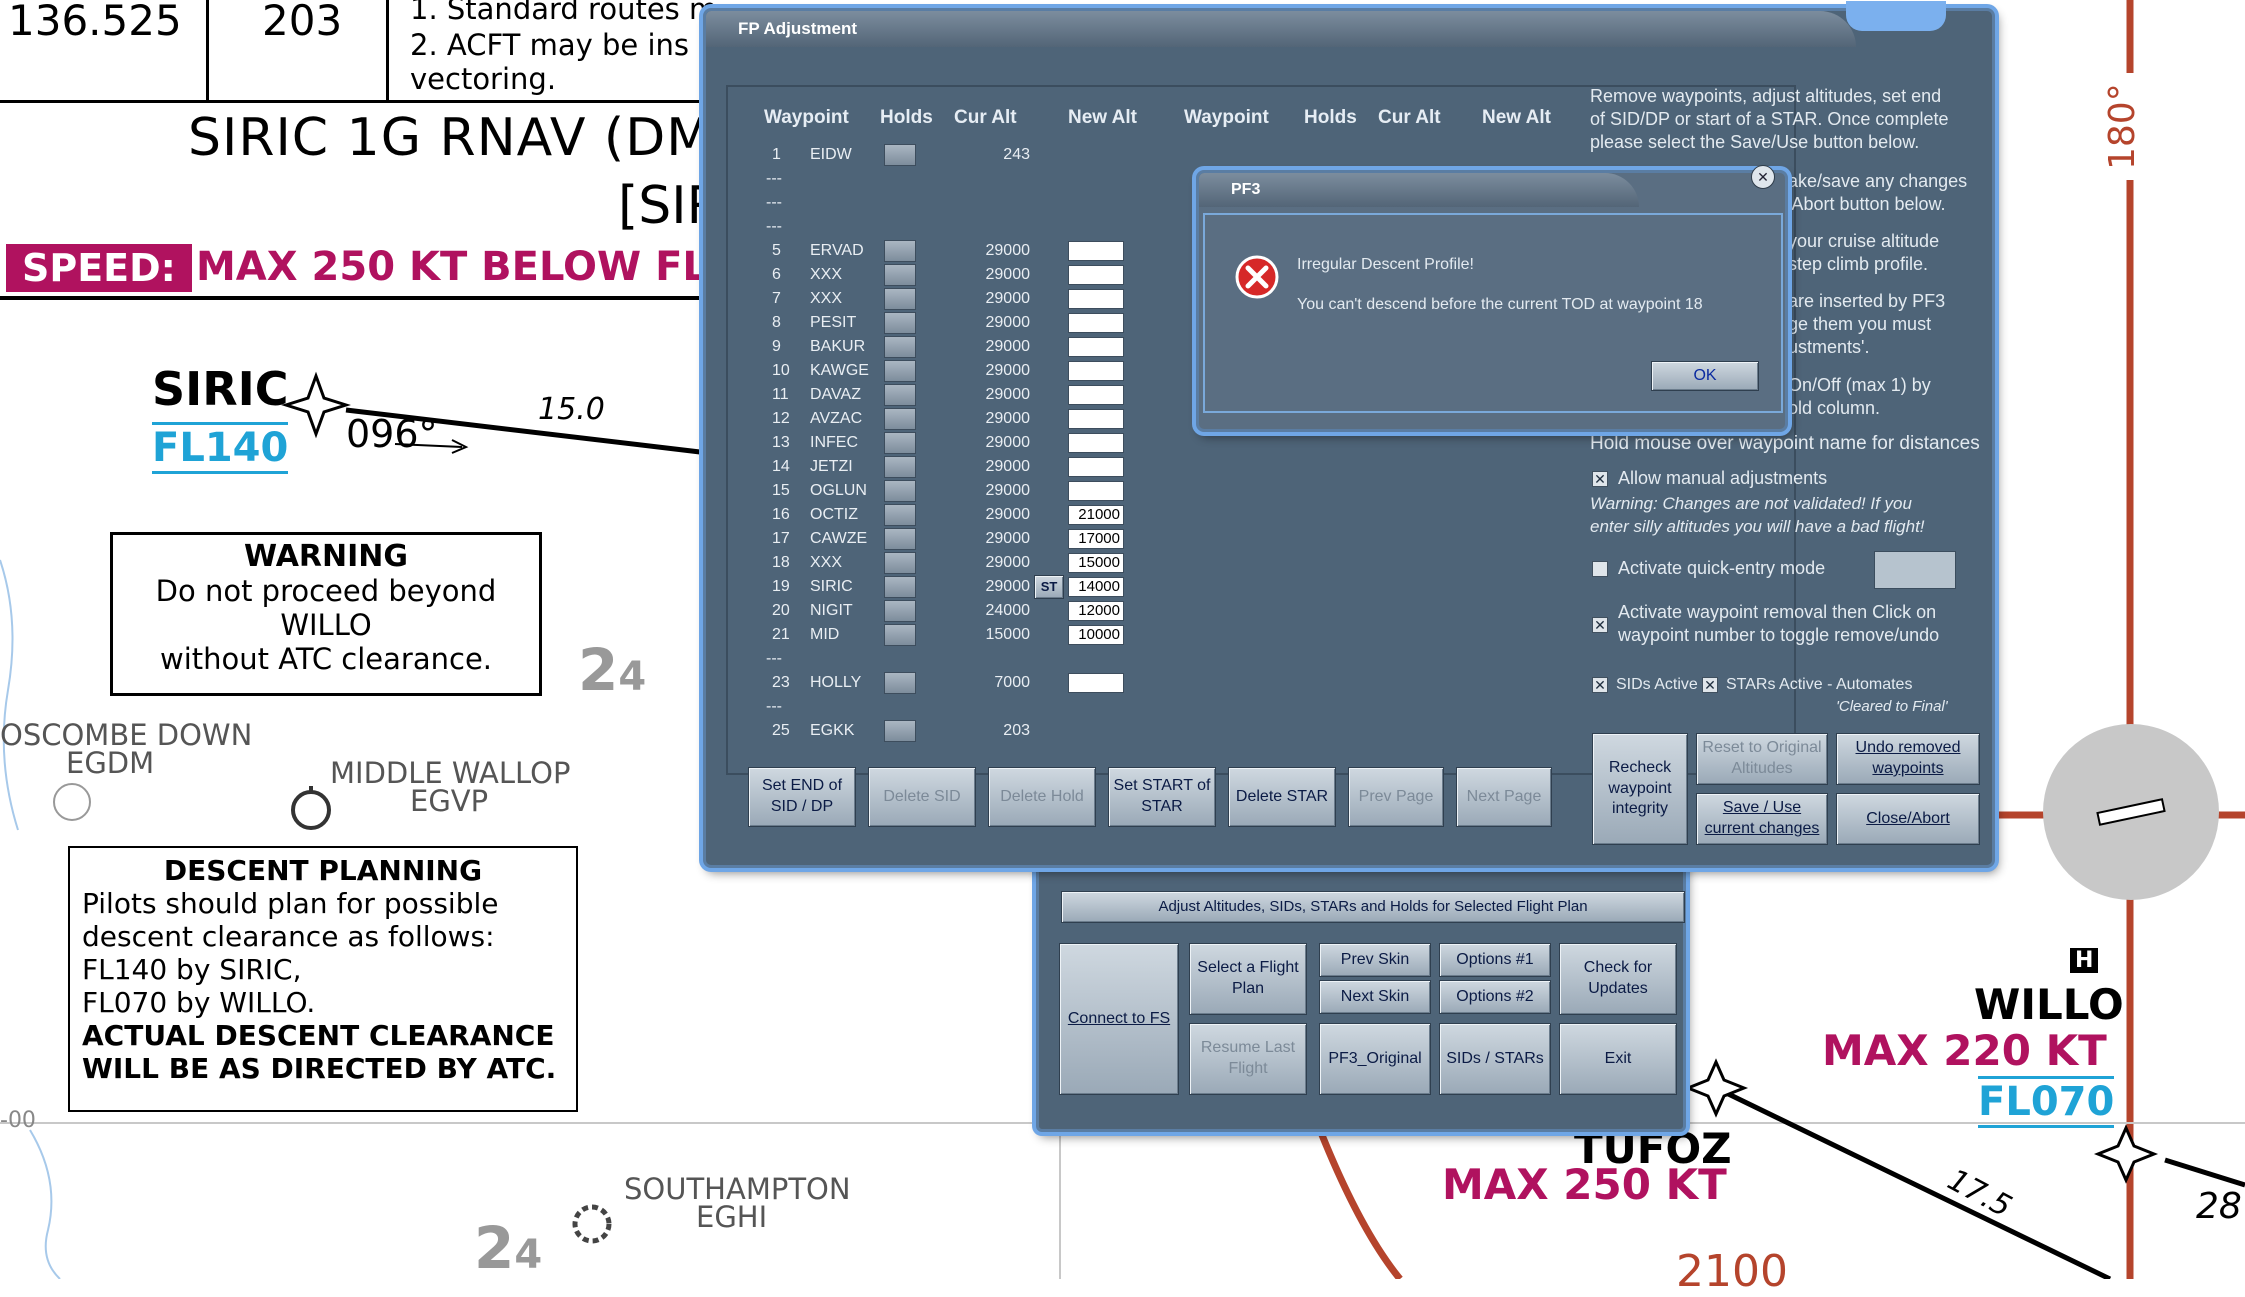  What do you see at coordinates (1762, 819) in the screenshot?
I see `save-use-button: Save / Use current changes` at bounding box center [1762, 819].